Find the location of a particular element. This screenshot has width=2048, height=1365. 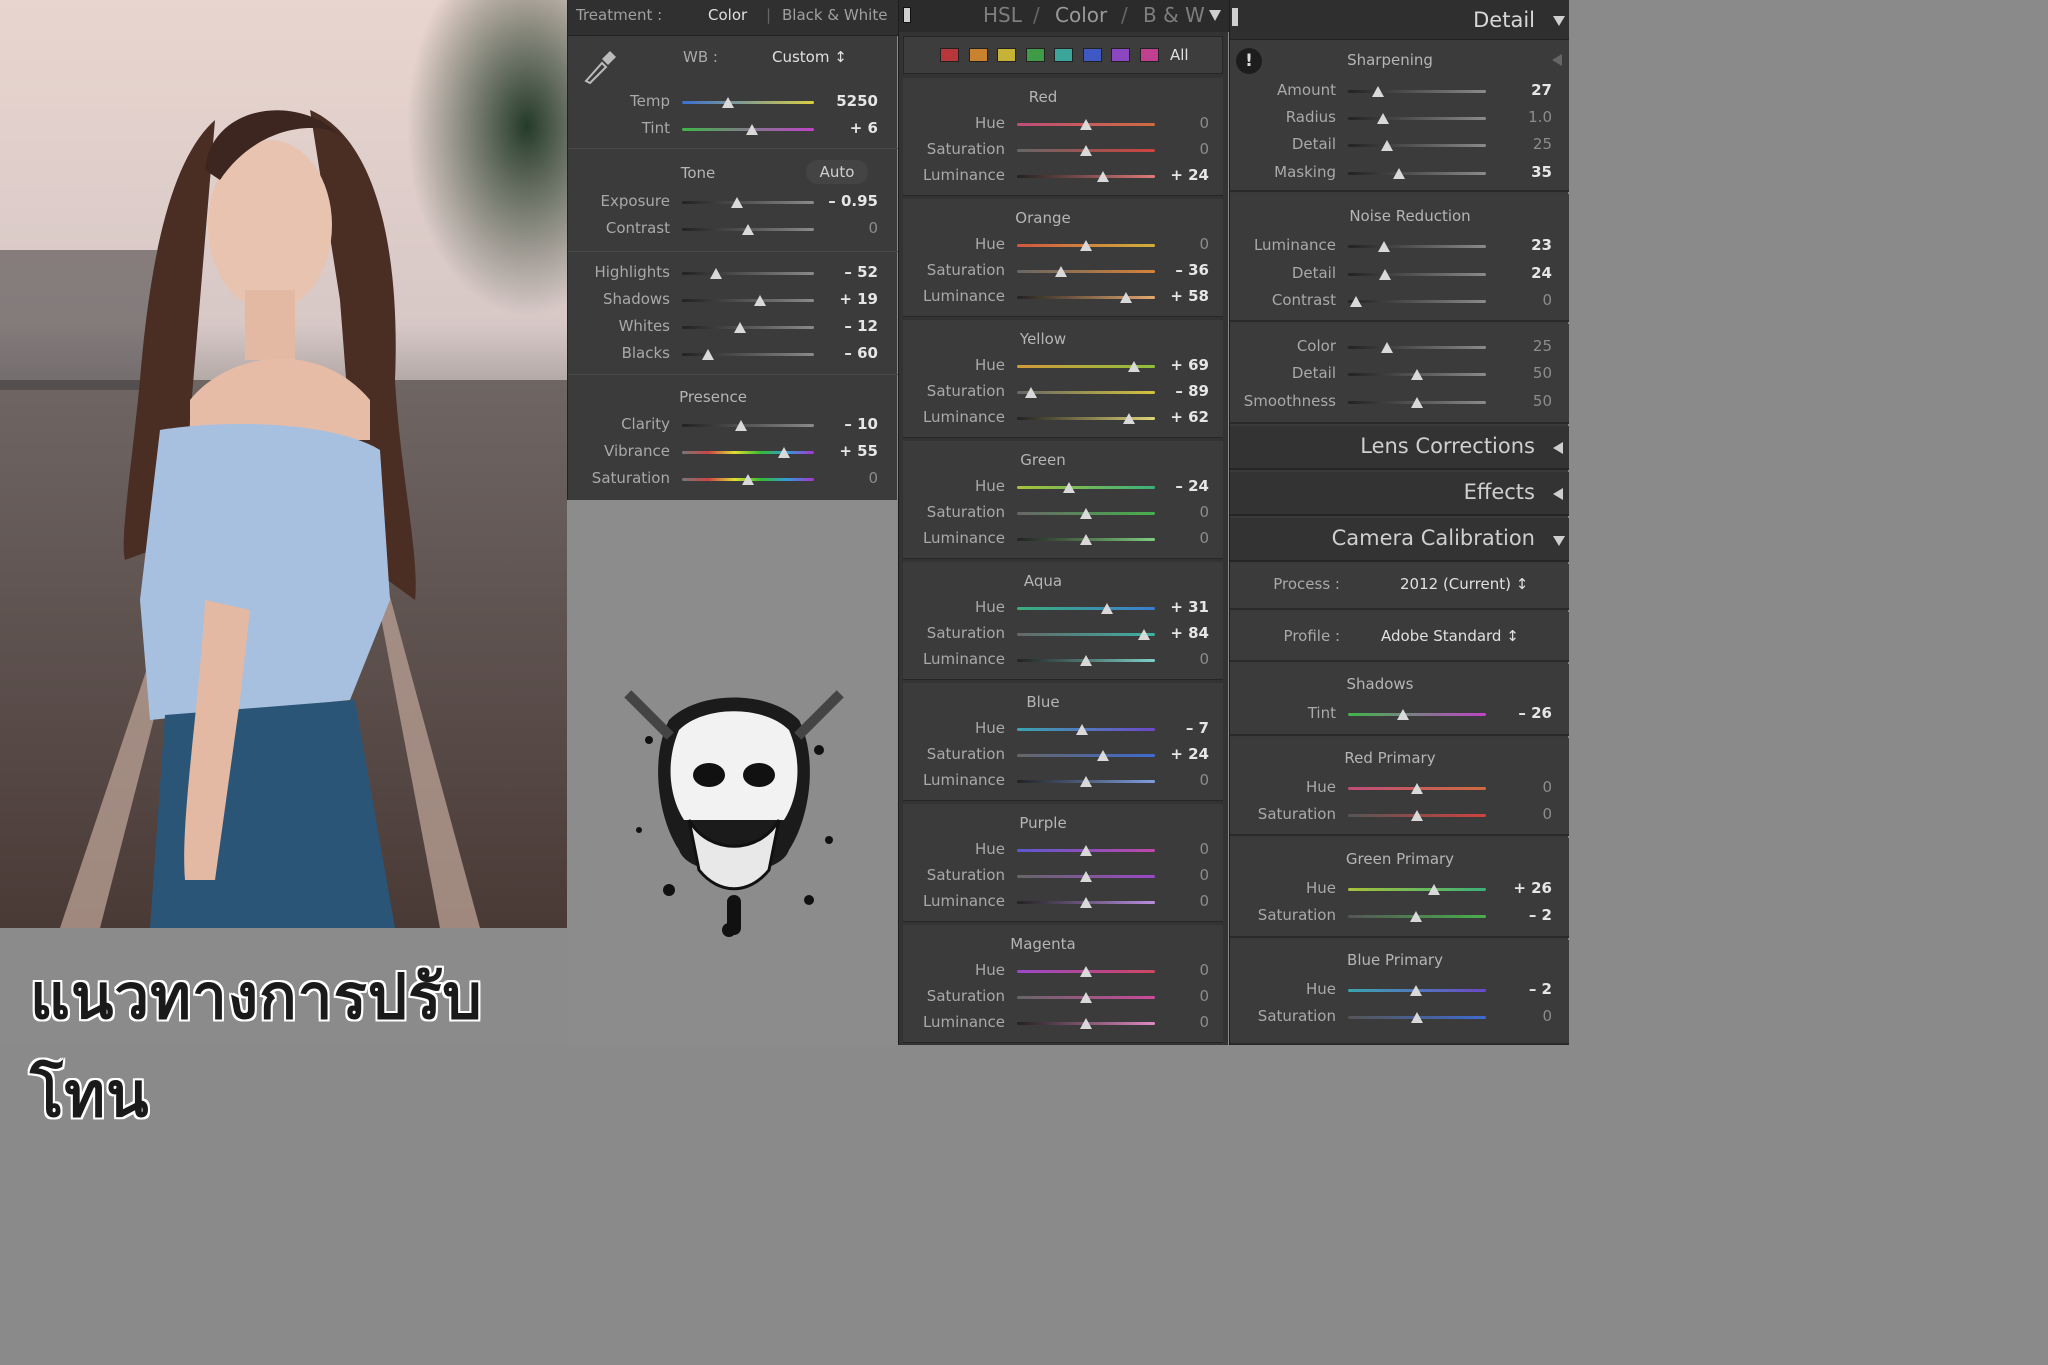

shadows-slider-thumb is located at coordinates (759, 300).